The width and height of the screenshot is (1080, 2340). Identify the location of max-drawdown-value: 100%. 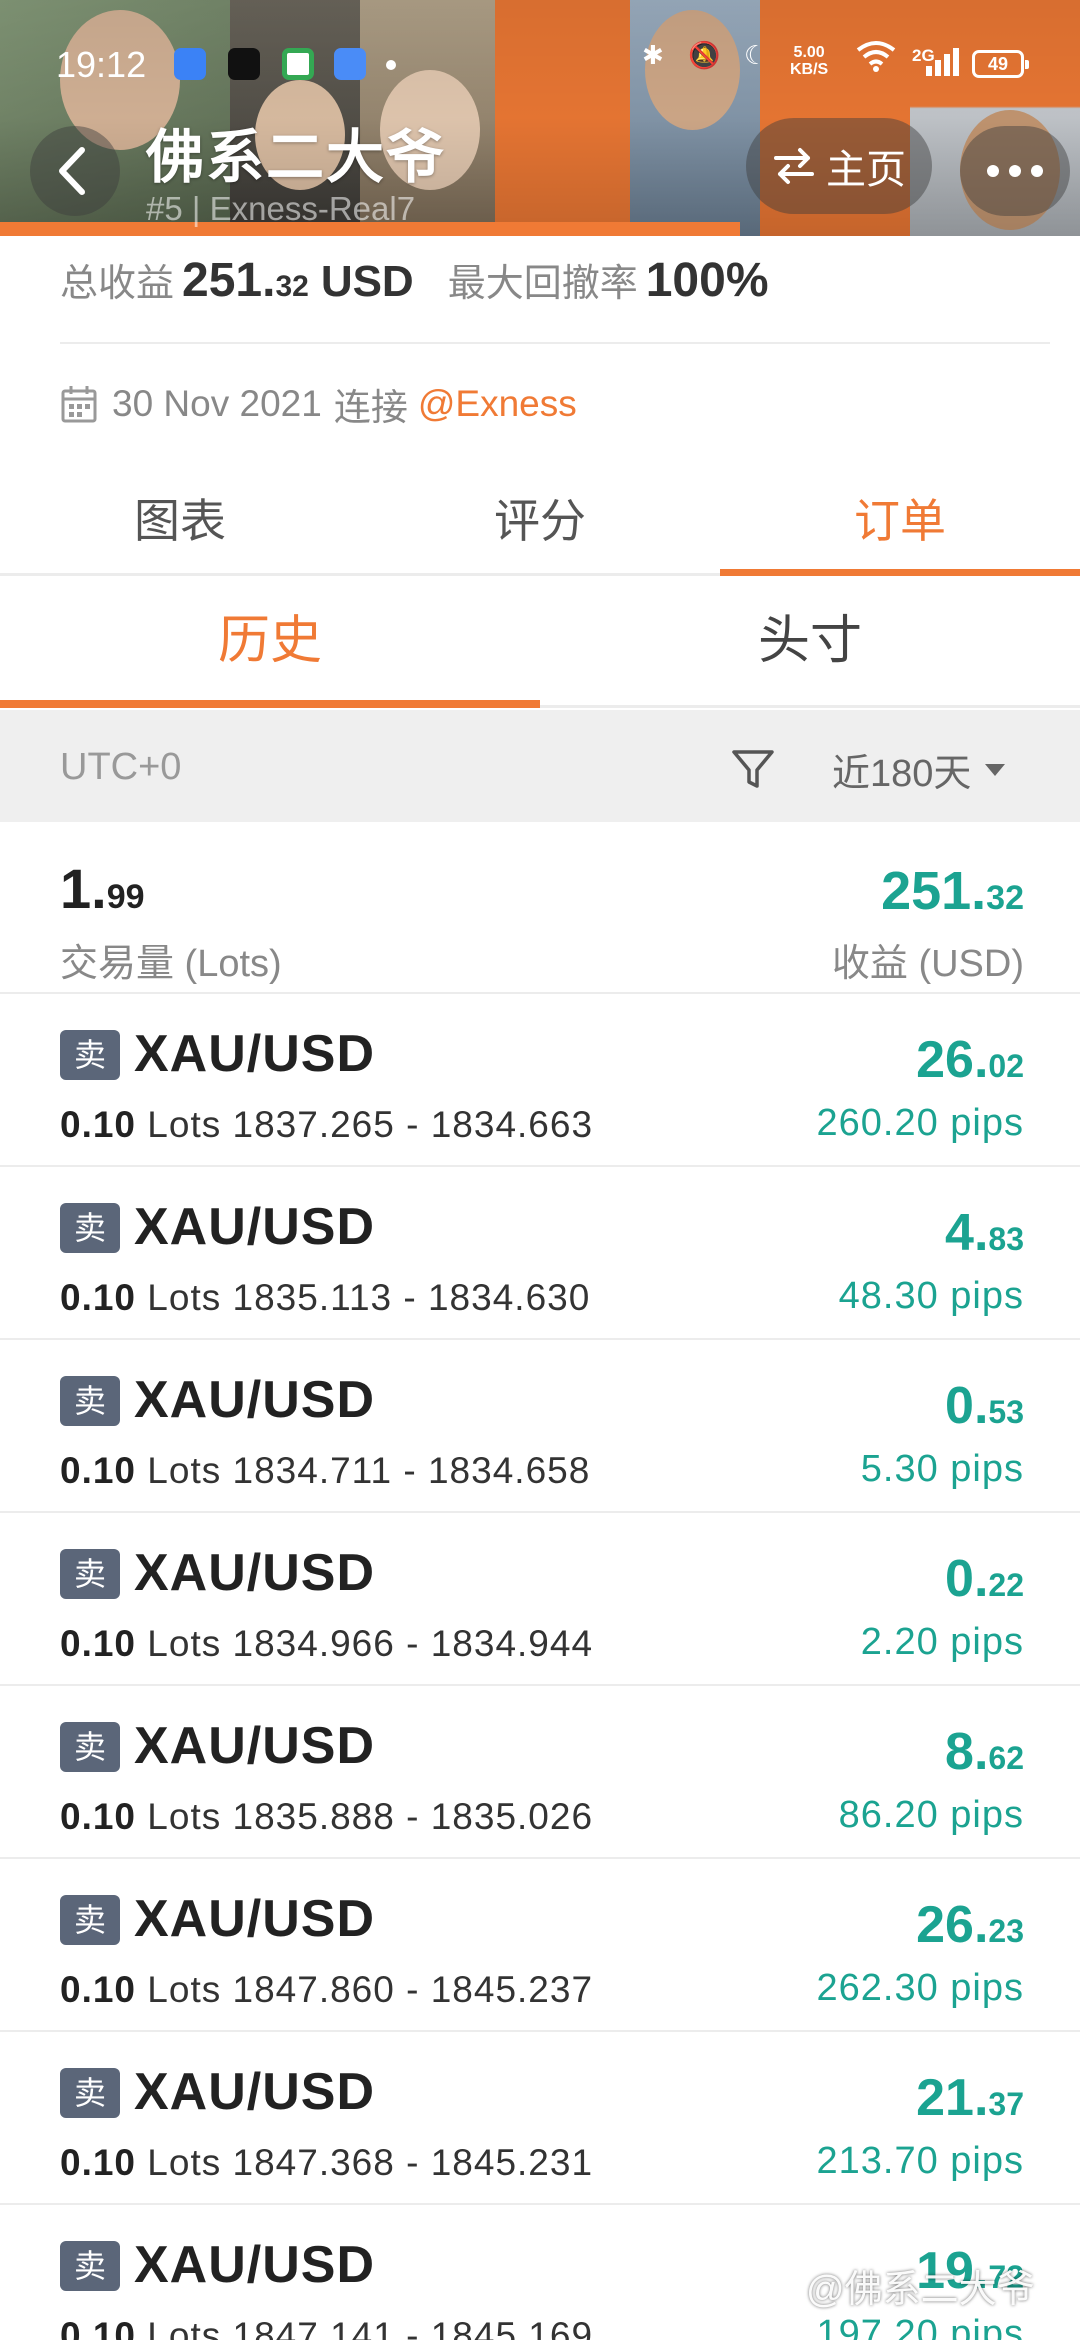
(707, 280).